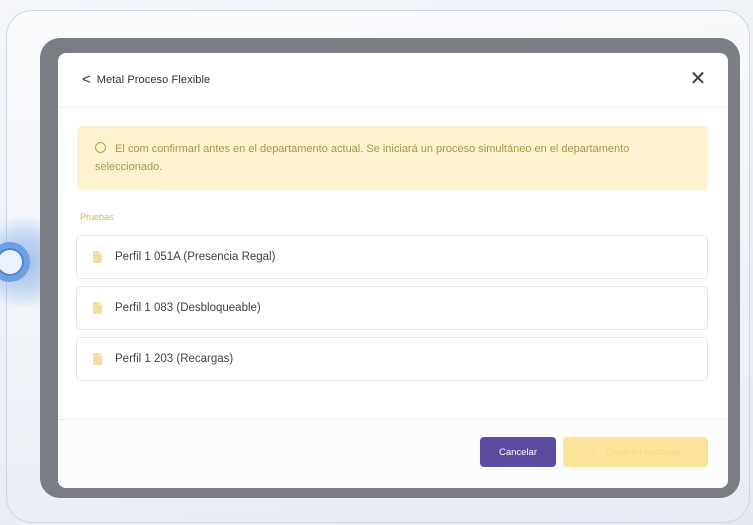 This screenshot has width=753, height=525. Describe the element at coordinates (392, 359) in the screenshot. I see `list-item: Perfil 1 203 (Recargas)` at that location.